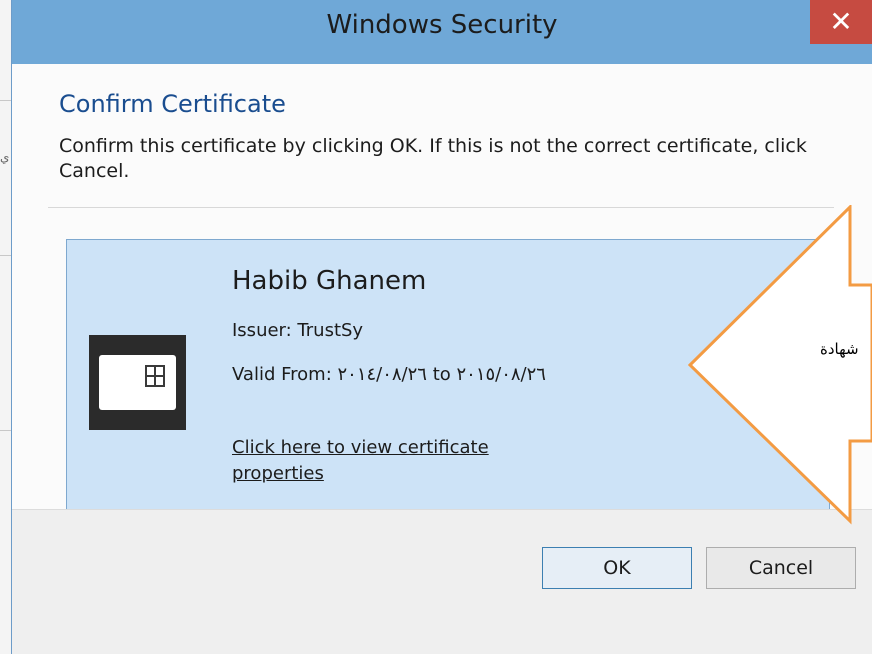 The height and width of the screenshot is (654, 872). I want to click on callout-label: شهادة, so click(839, 349).